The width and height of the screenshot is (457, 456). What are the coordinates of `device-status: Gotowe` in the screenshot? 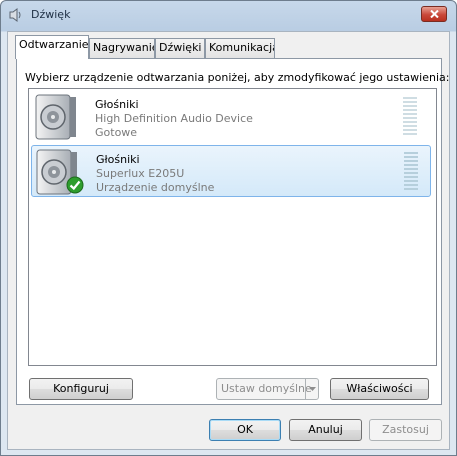 It's located at (116, 132).